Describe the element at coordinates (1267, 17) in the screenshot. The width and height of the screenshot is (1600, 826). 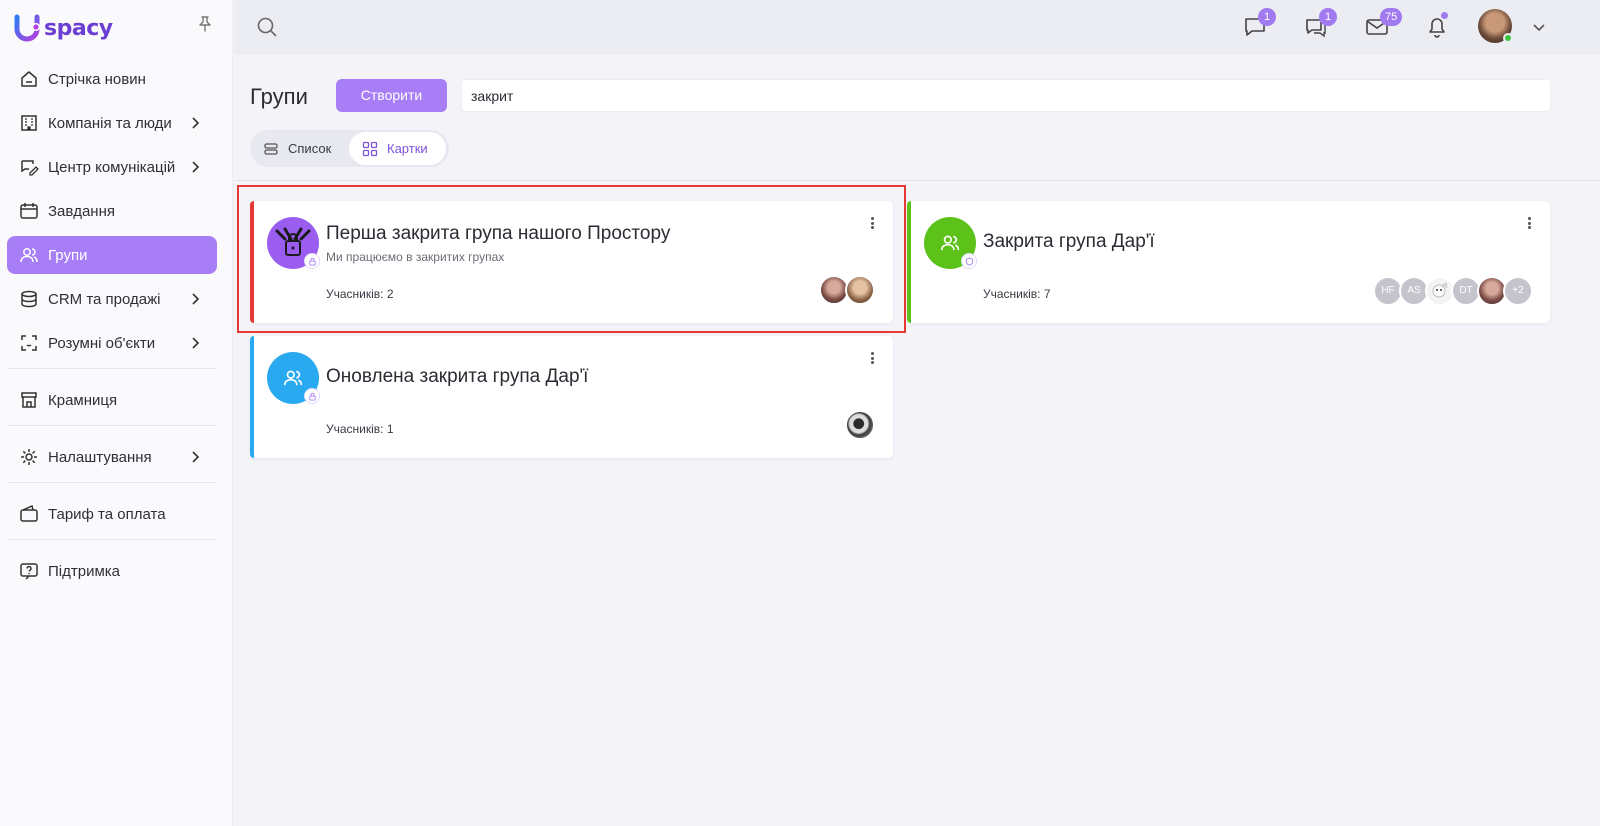
I see `chat-badge: 1` at that location.